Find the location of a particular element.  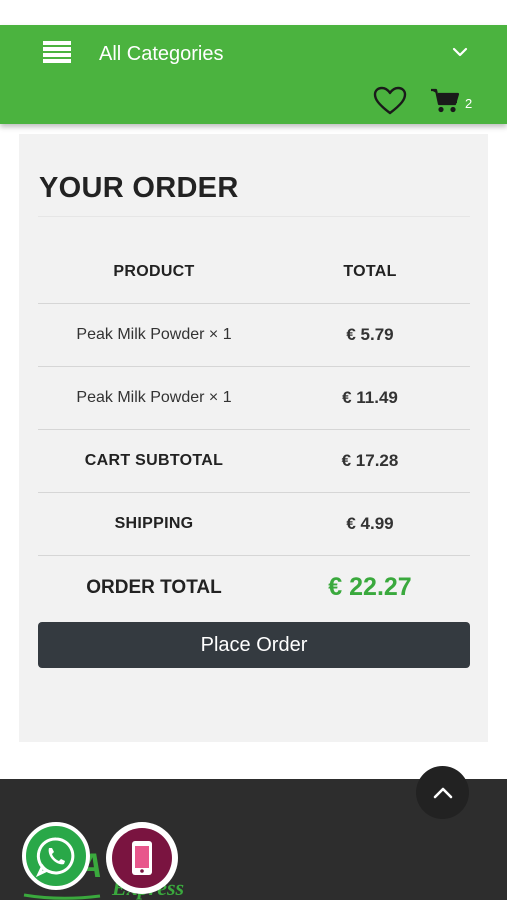

total-column-header: TOTAL is located at coordinates (370, 271).